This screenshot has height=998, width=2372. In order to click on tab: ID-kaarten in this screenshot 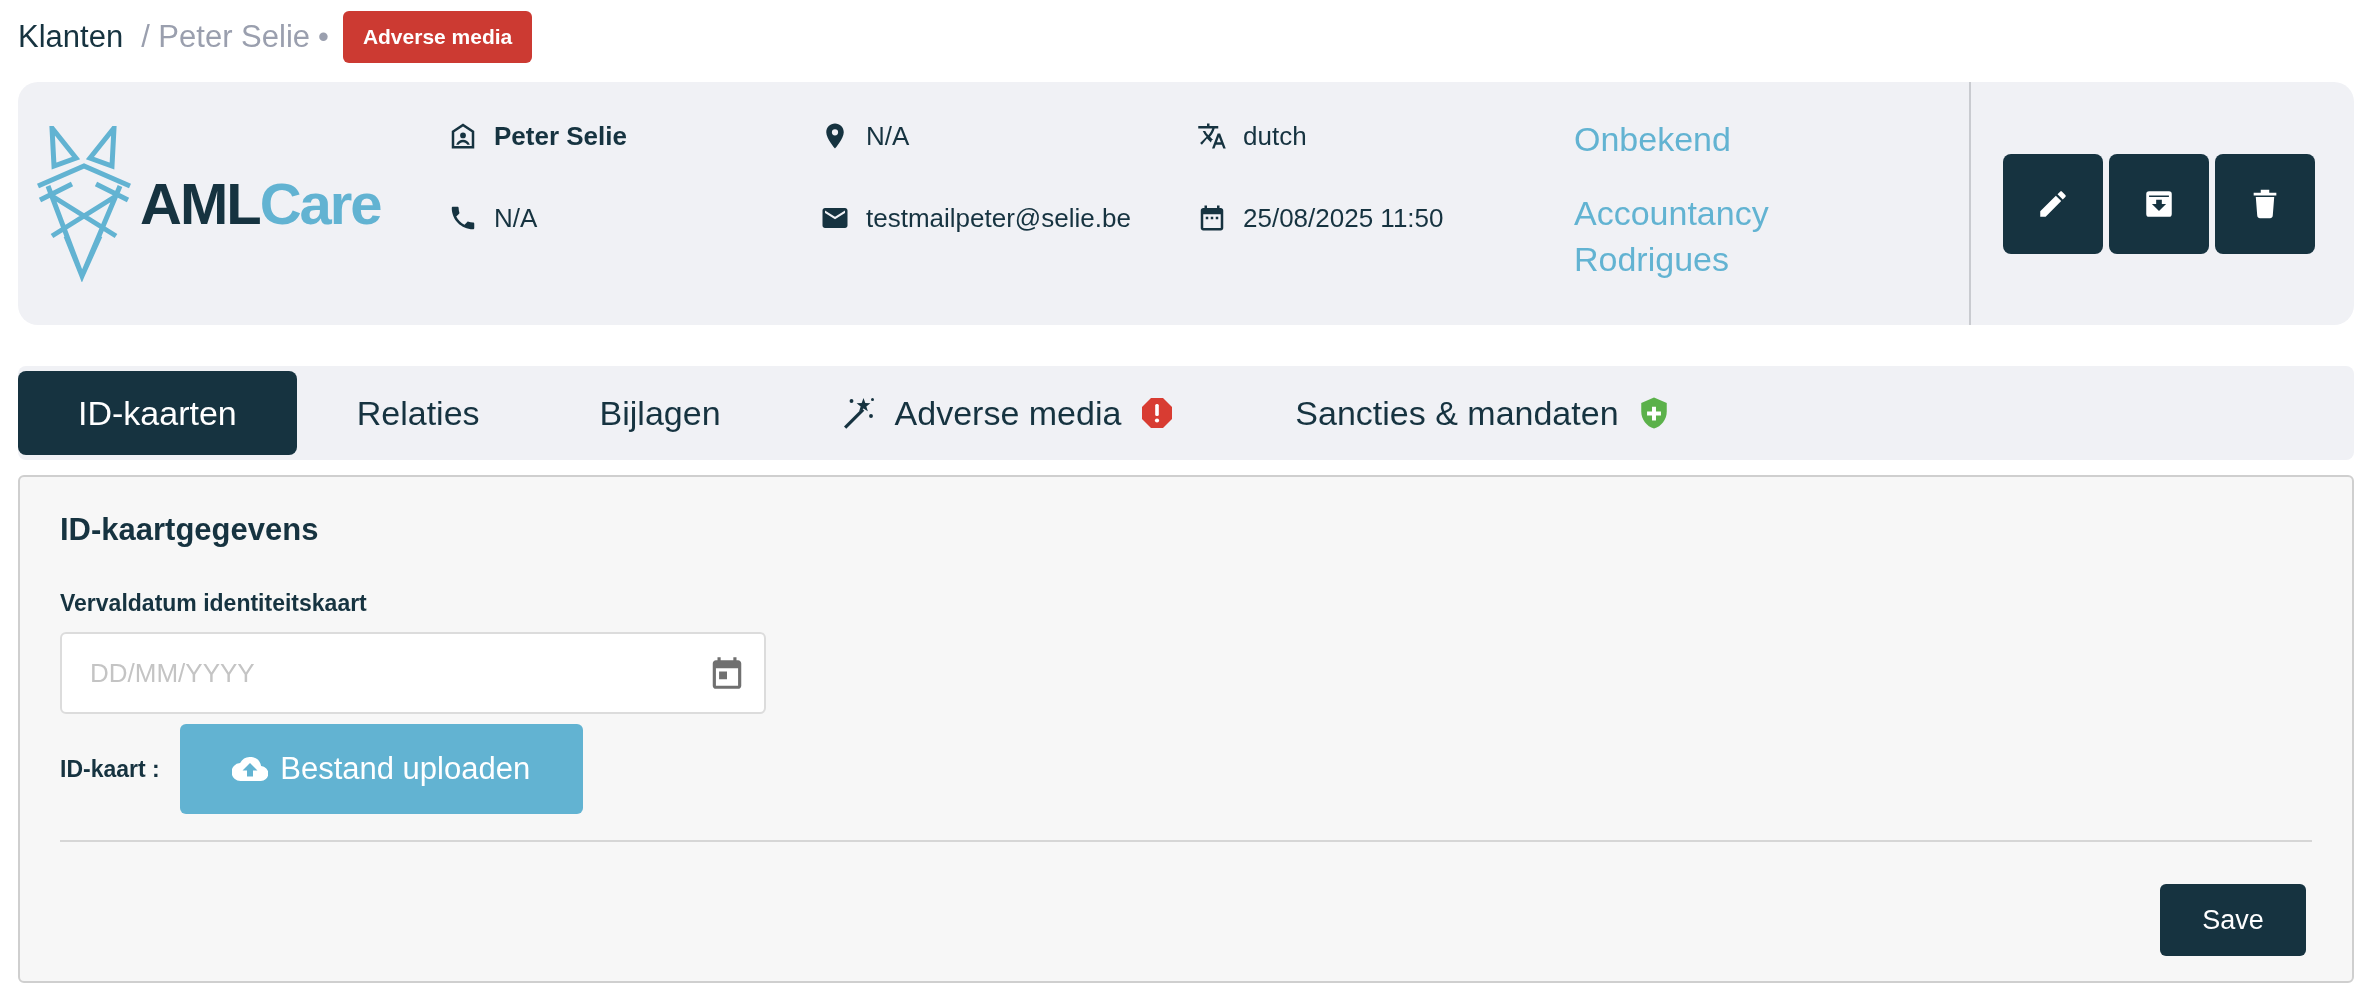, I will do `click(157, 413)`.